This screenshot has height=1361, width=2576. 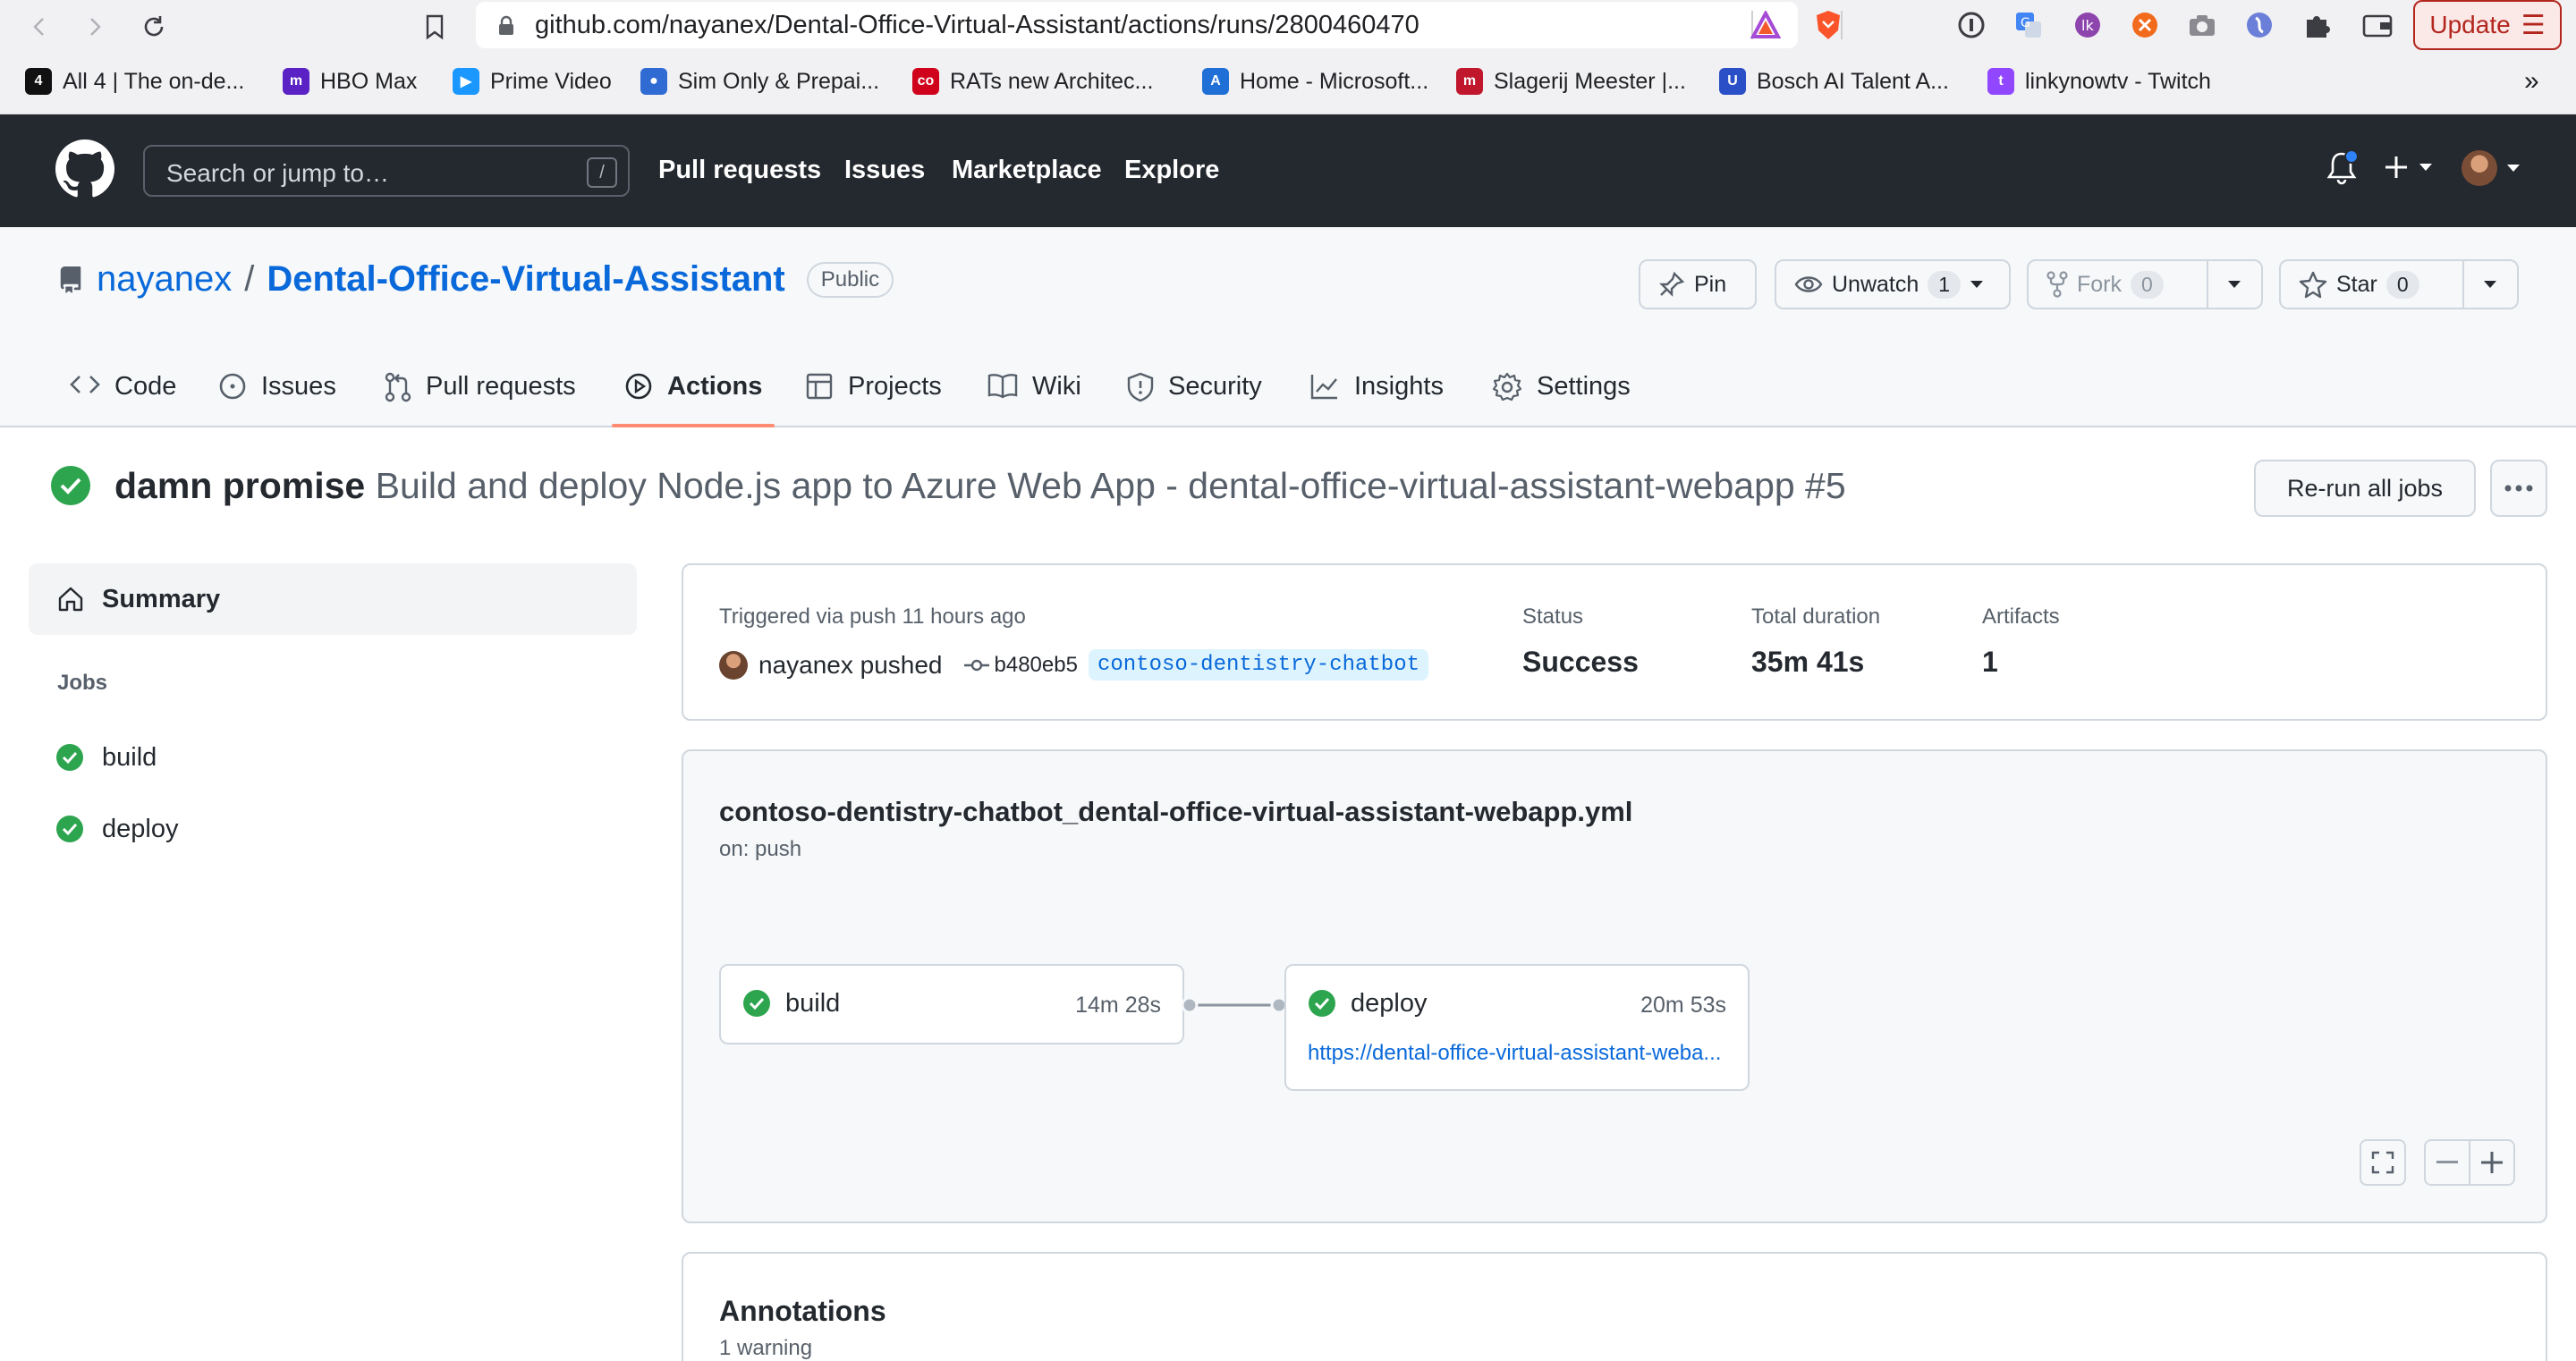 I want to click on status-label: Status, so click(x=1553, y=616).